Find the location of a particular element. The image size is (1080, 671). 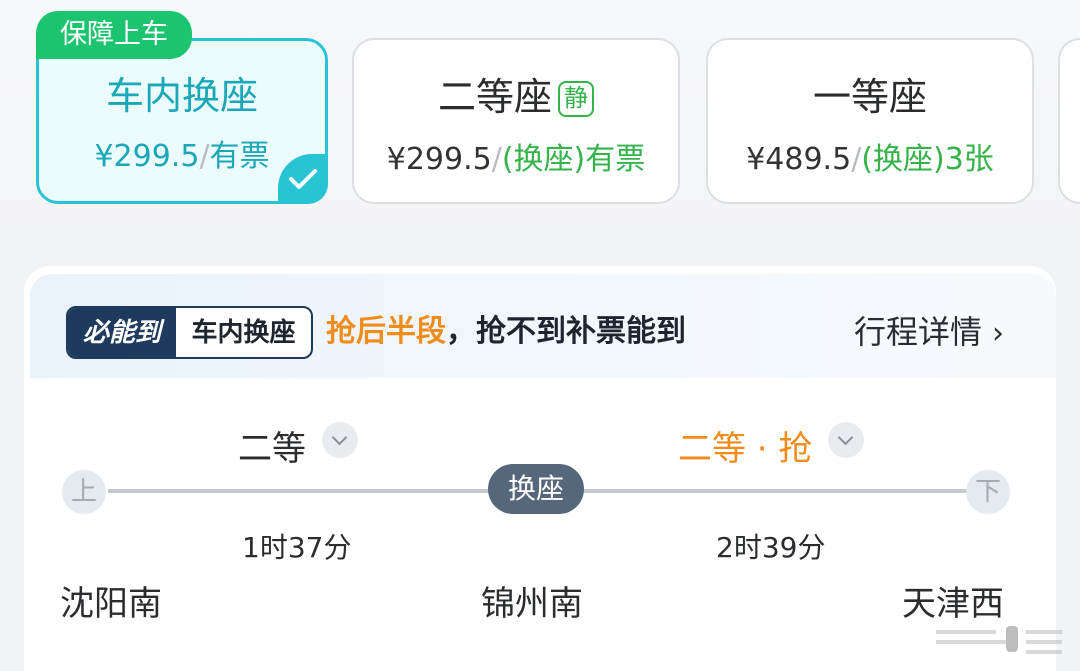

station-transfer: 锦州南 is located at coordinates (532, 604).